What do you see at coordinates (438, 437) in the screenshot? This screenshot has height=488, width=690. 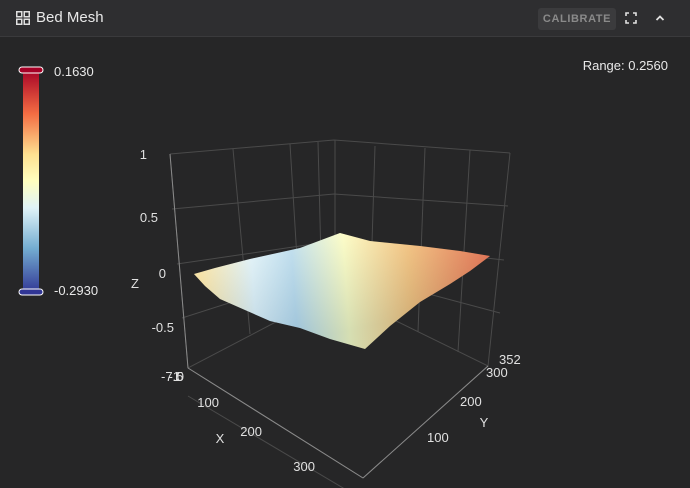 I see `y-tick-label: 100` at bounding box center [438, 437].